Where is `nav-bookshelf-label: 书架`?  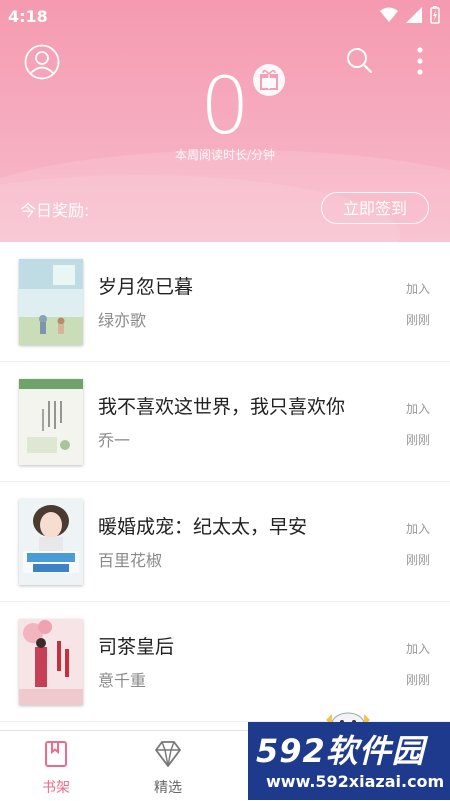
nav-bookshelf-label: 书架 is located at coordinates (56, 788).